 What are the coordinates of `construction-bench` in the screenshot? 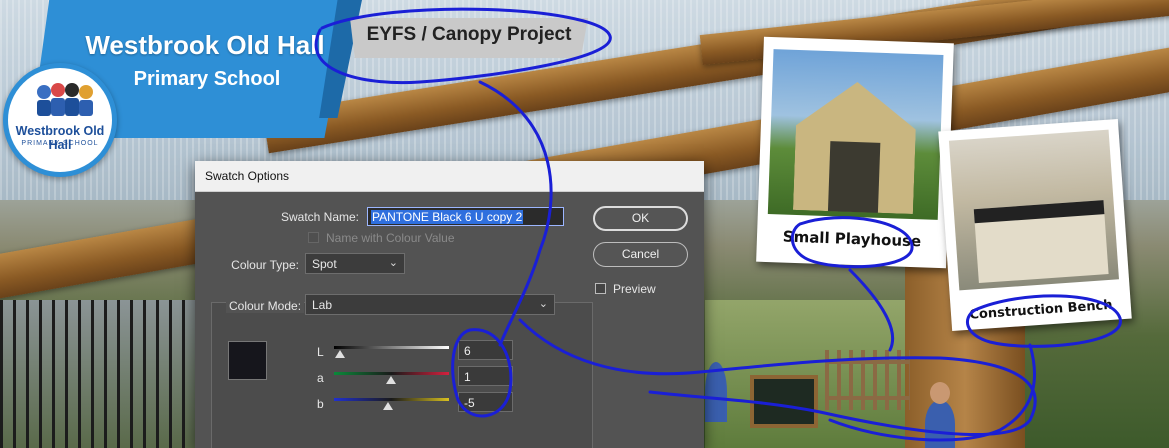 It's located at (1041, 242).